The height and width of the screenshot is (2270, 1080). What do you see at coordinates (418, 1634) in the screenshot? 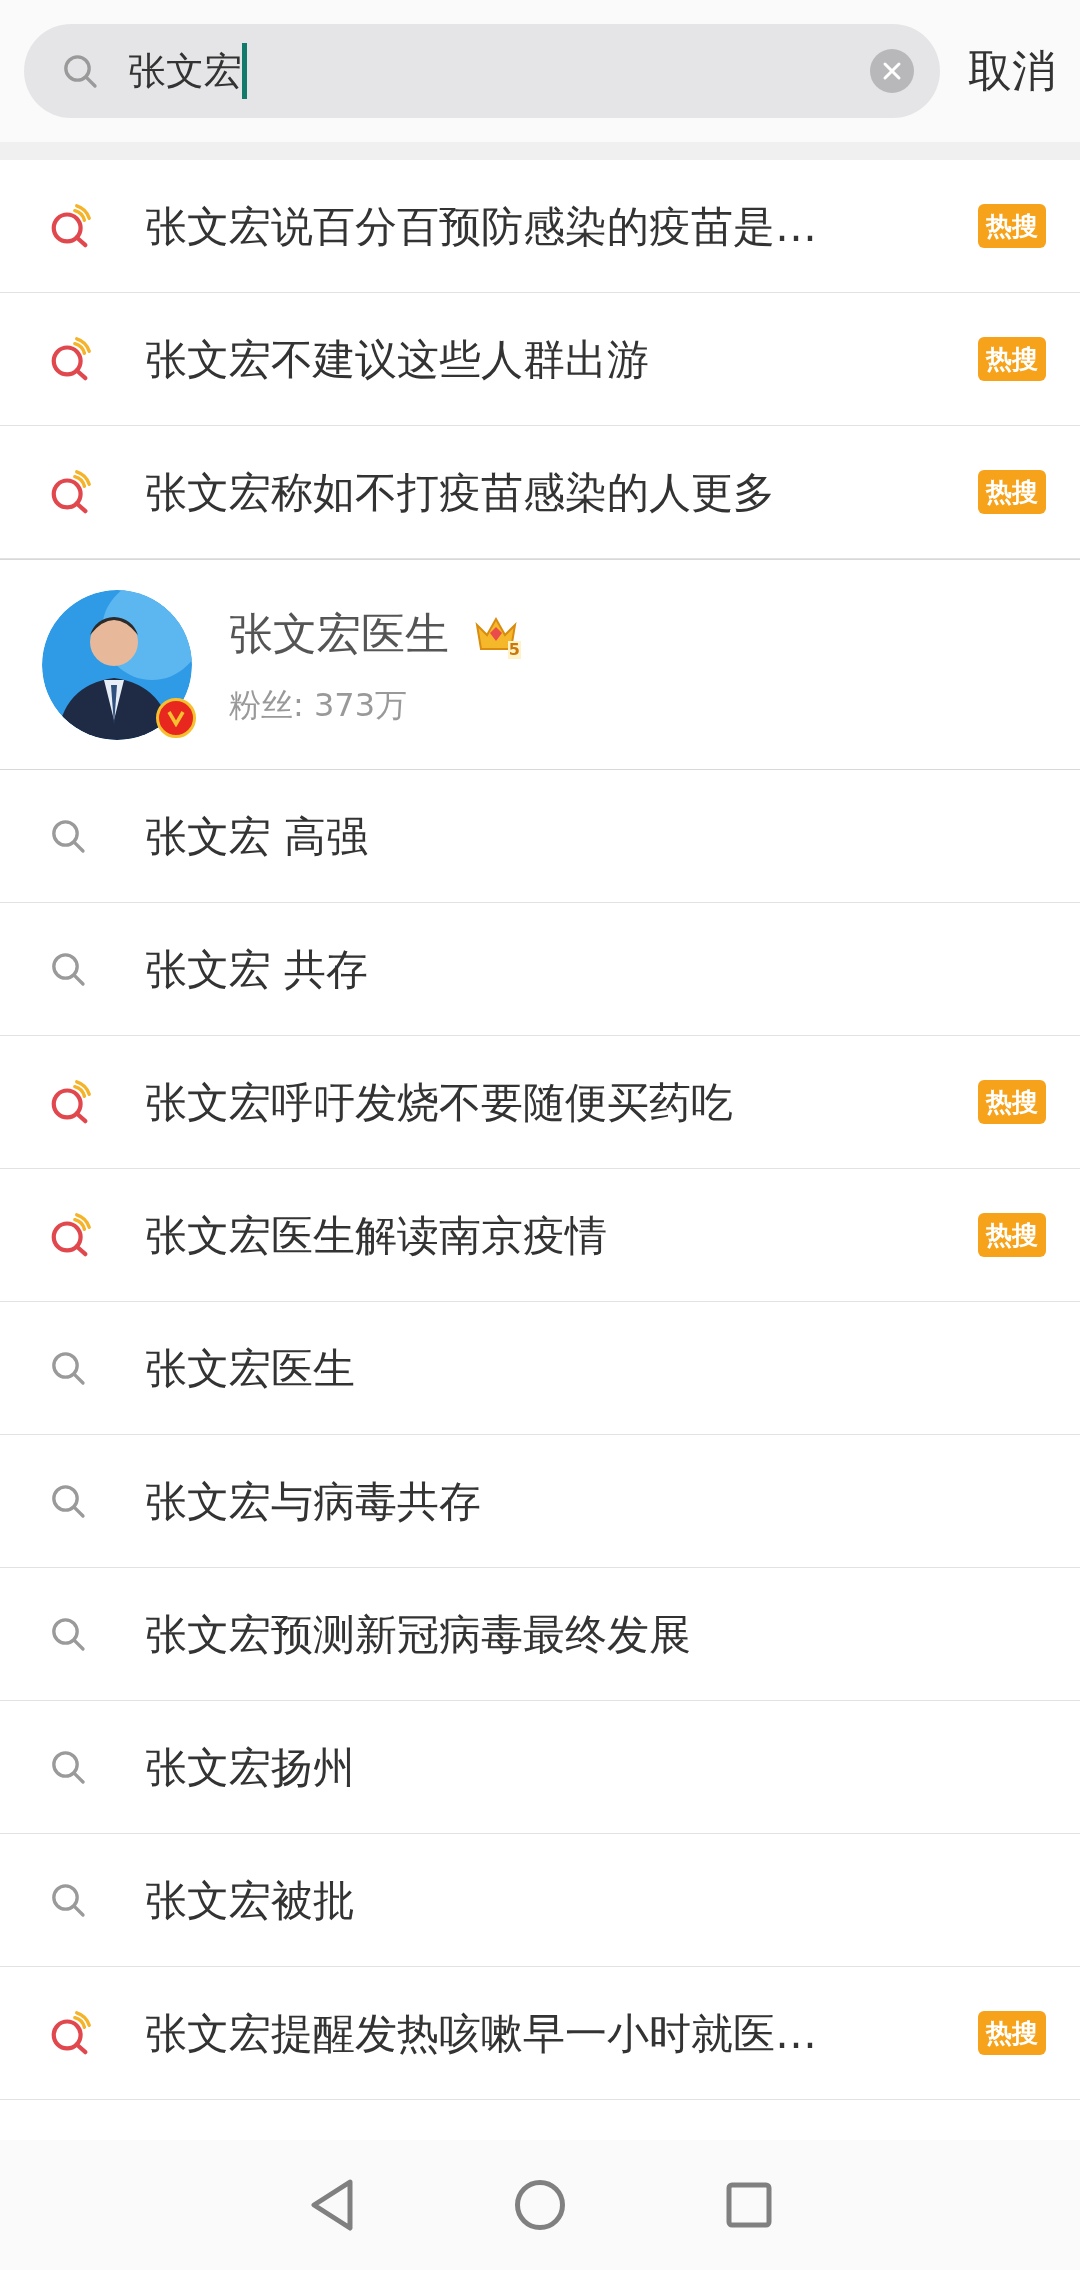
I see `suggestion-text: 张文宏预测新冠病毒最终发展` at bounding box center [418, 1634].